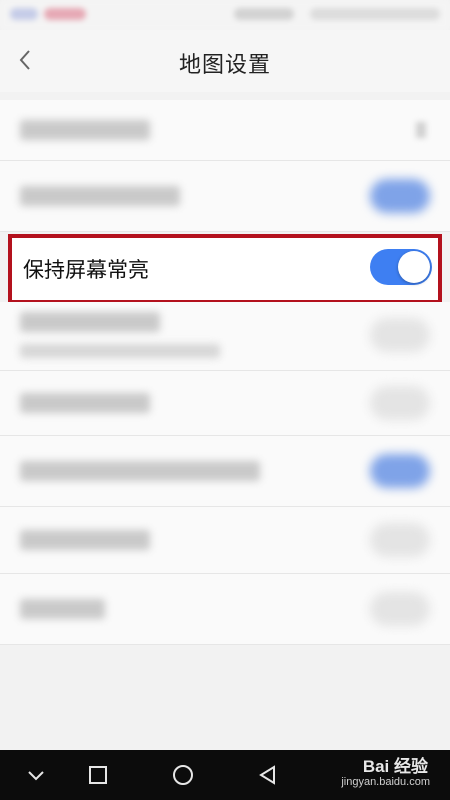 The image size is (450, 800). Describe the element at coordinates (225, 269) in the screenshot. I see `keep-screen-on-row: 保持屏幕常亮` at that location.